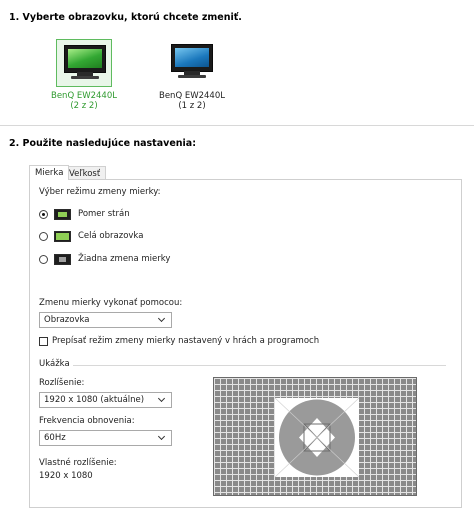 This screenshot has height=515, width=474. Describe the element at coordinates (100, 192) in the screenshot. I see `scaling-mode-label: Výber režimu zmeny mierky:` at that location.